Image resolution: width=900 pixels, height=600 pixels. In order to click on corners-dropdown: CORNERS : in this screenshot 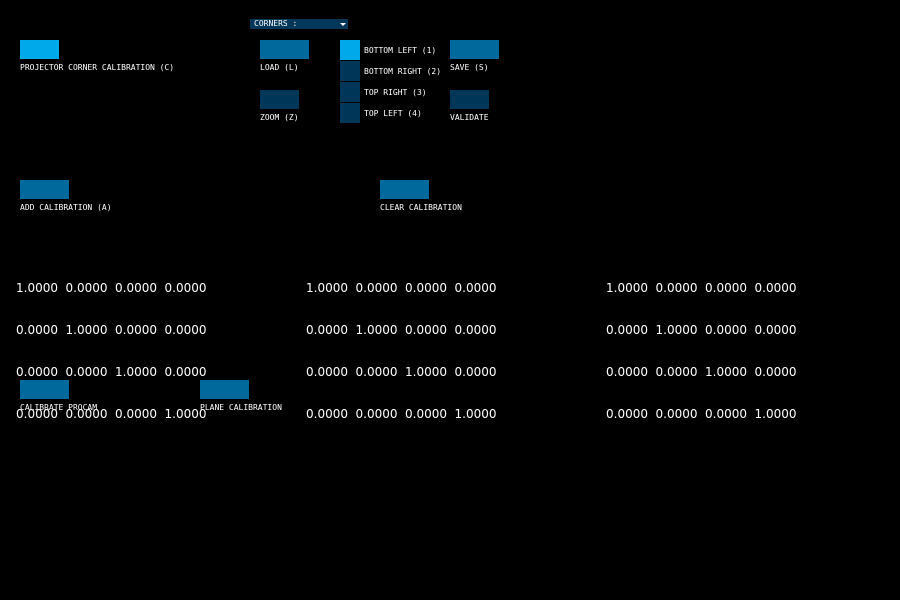, I will do `click(299, 24)`.